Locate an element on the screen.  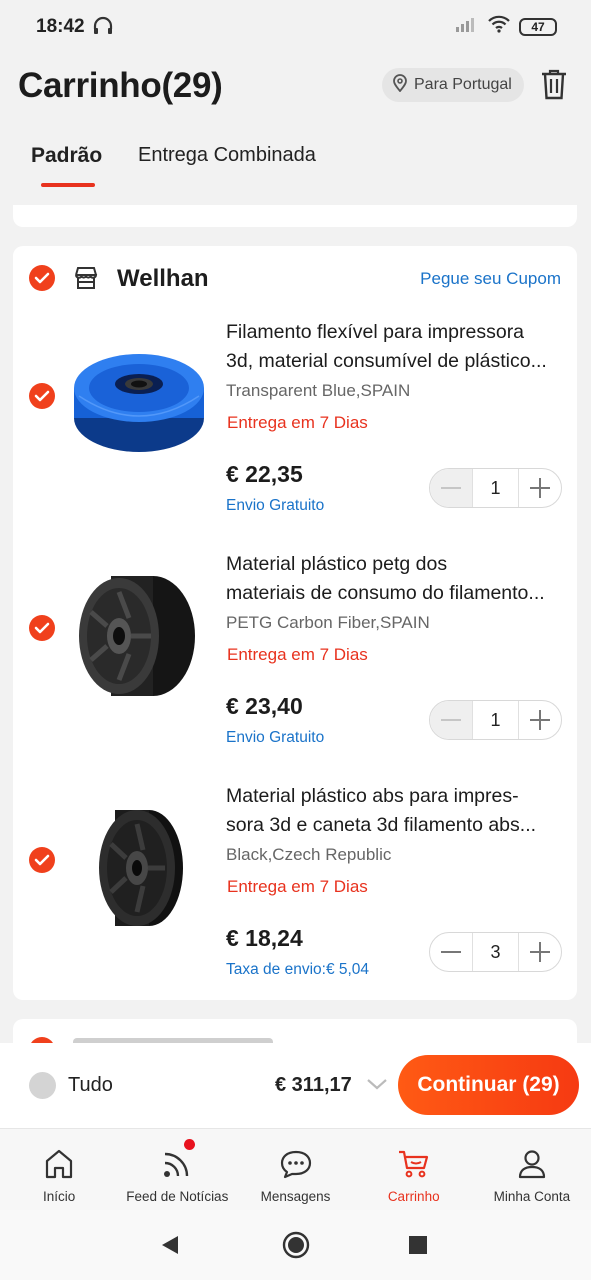
nav-label: Minha Conta is located at coordinates (532, 1196).